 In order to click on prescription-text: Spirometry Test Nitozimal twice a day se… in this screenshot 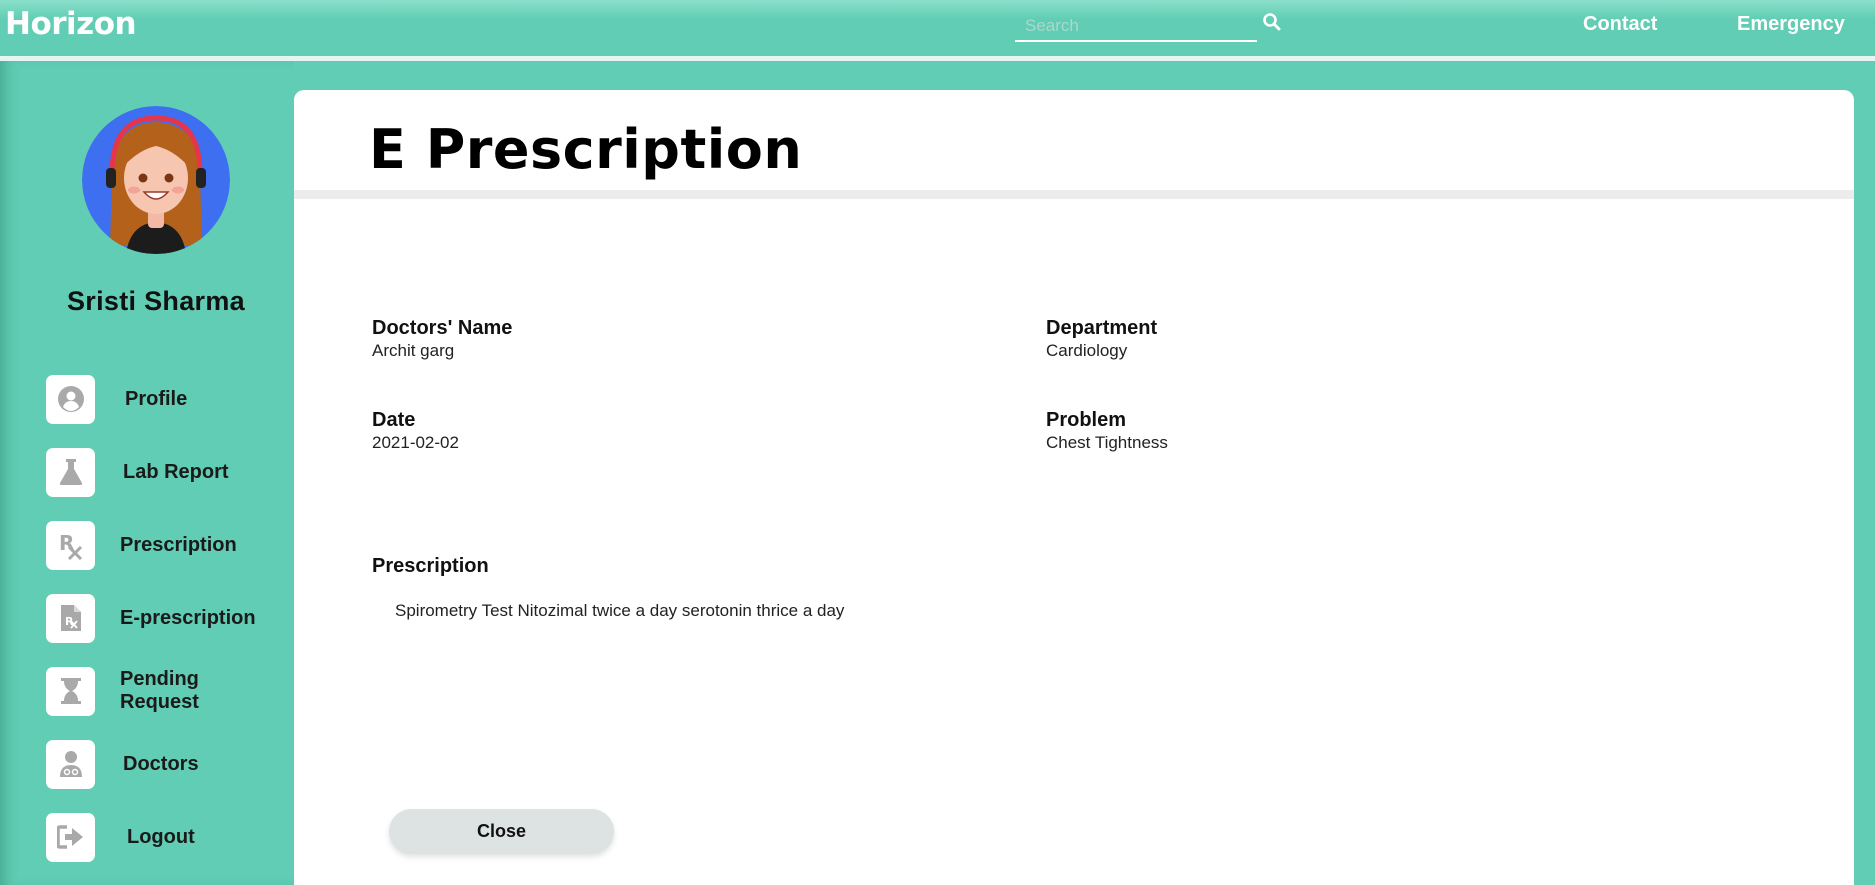, I will do `click(620, 610)`.